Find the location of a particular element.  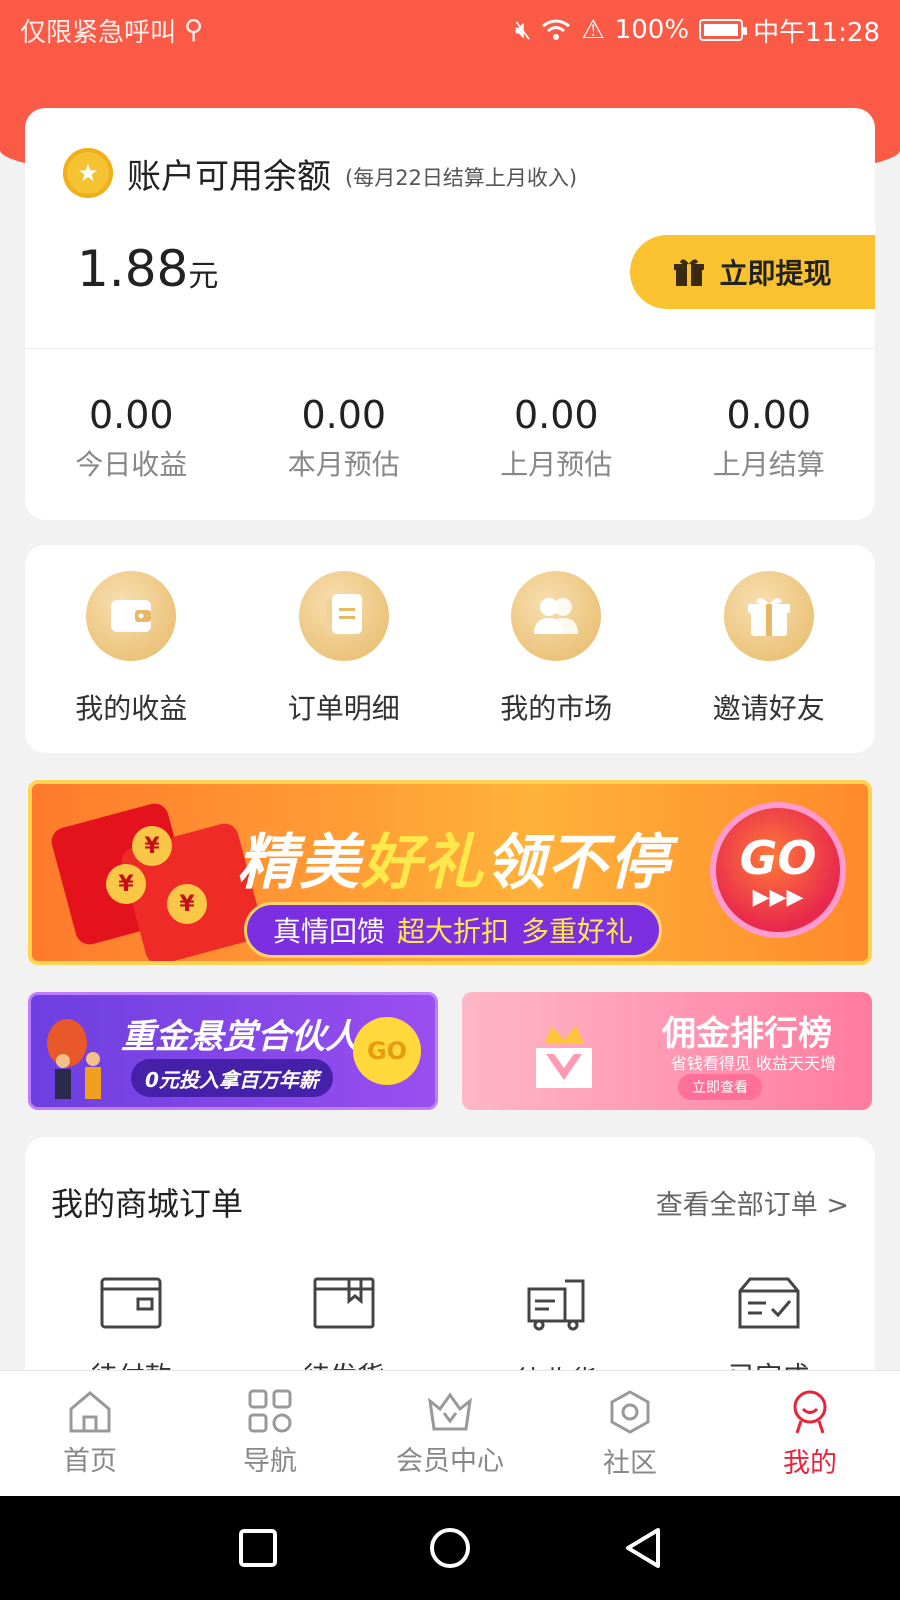

promo-banner-gifts: ¥ ¥ ¥ 精美好礼领不停 真情回馈 超大折扣 多重好礼 GO ▶▶▶ is located at coordinates (450, 872).